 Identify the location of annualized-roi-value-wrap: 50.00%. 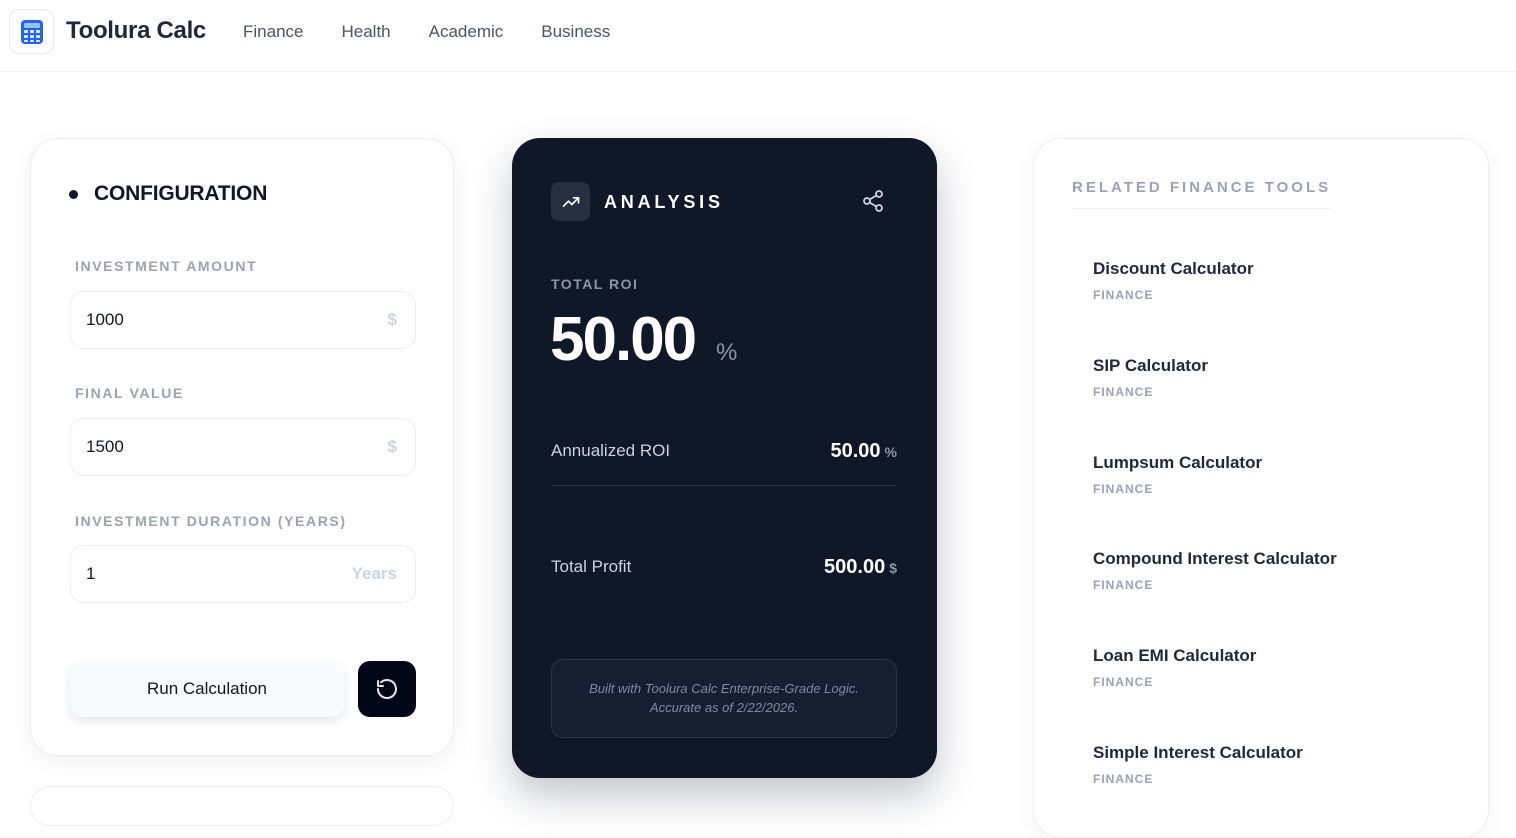
(863, 451).